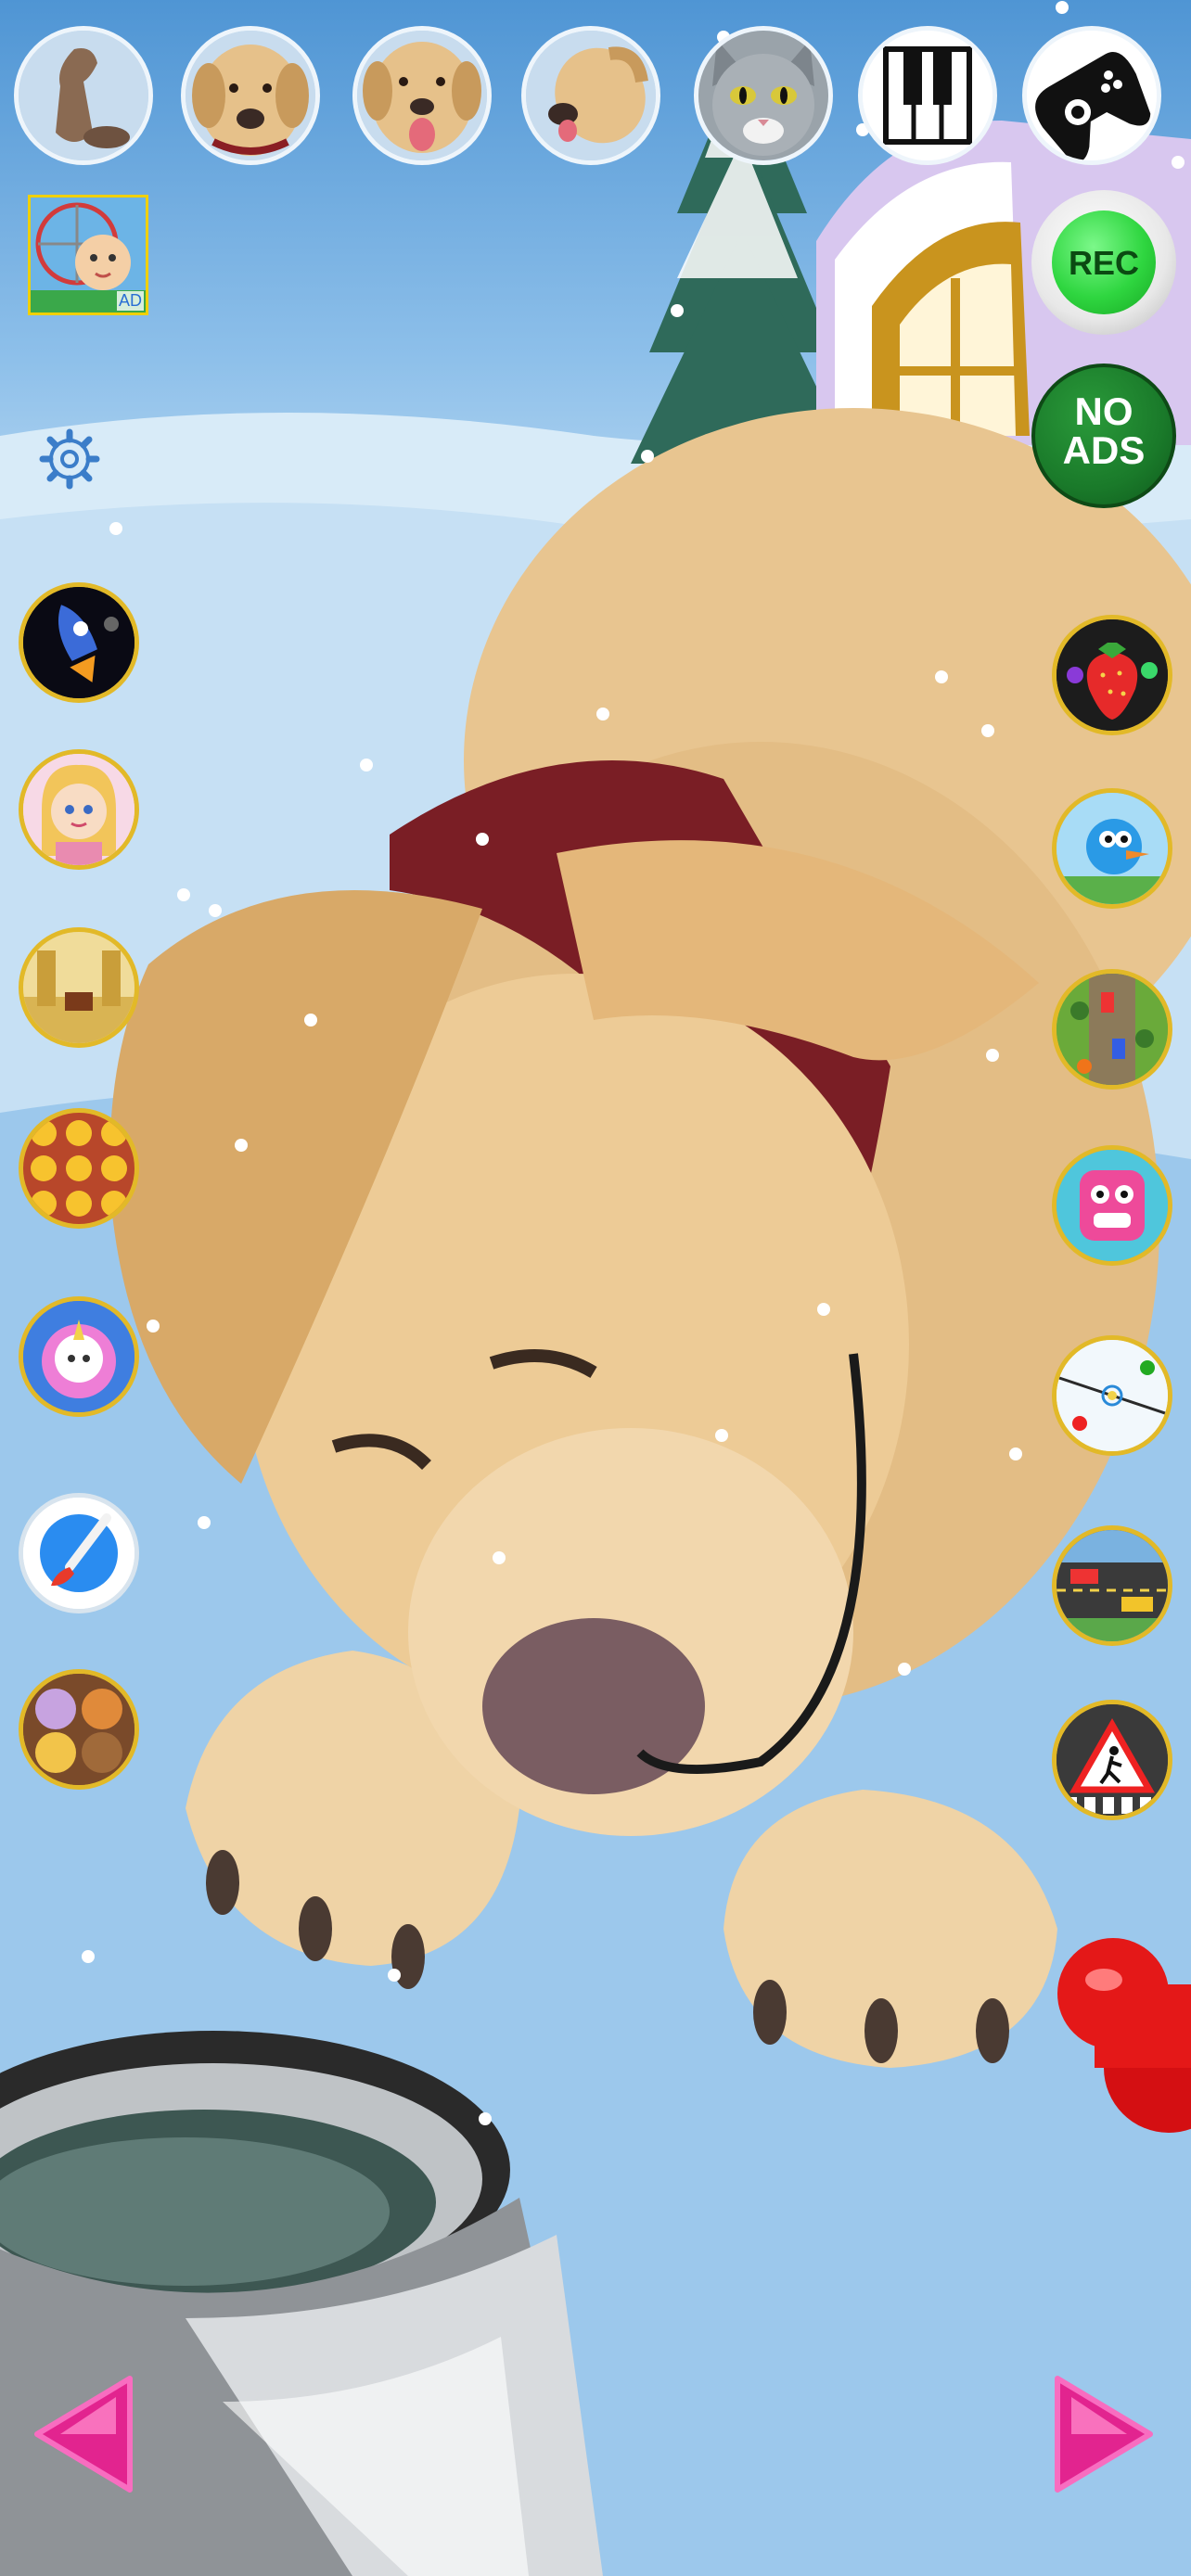 The image size is (1191, 2576). I want to click on right-game-road-runner, so click(1112, 1029).